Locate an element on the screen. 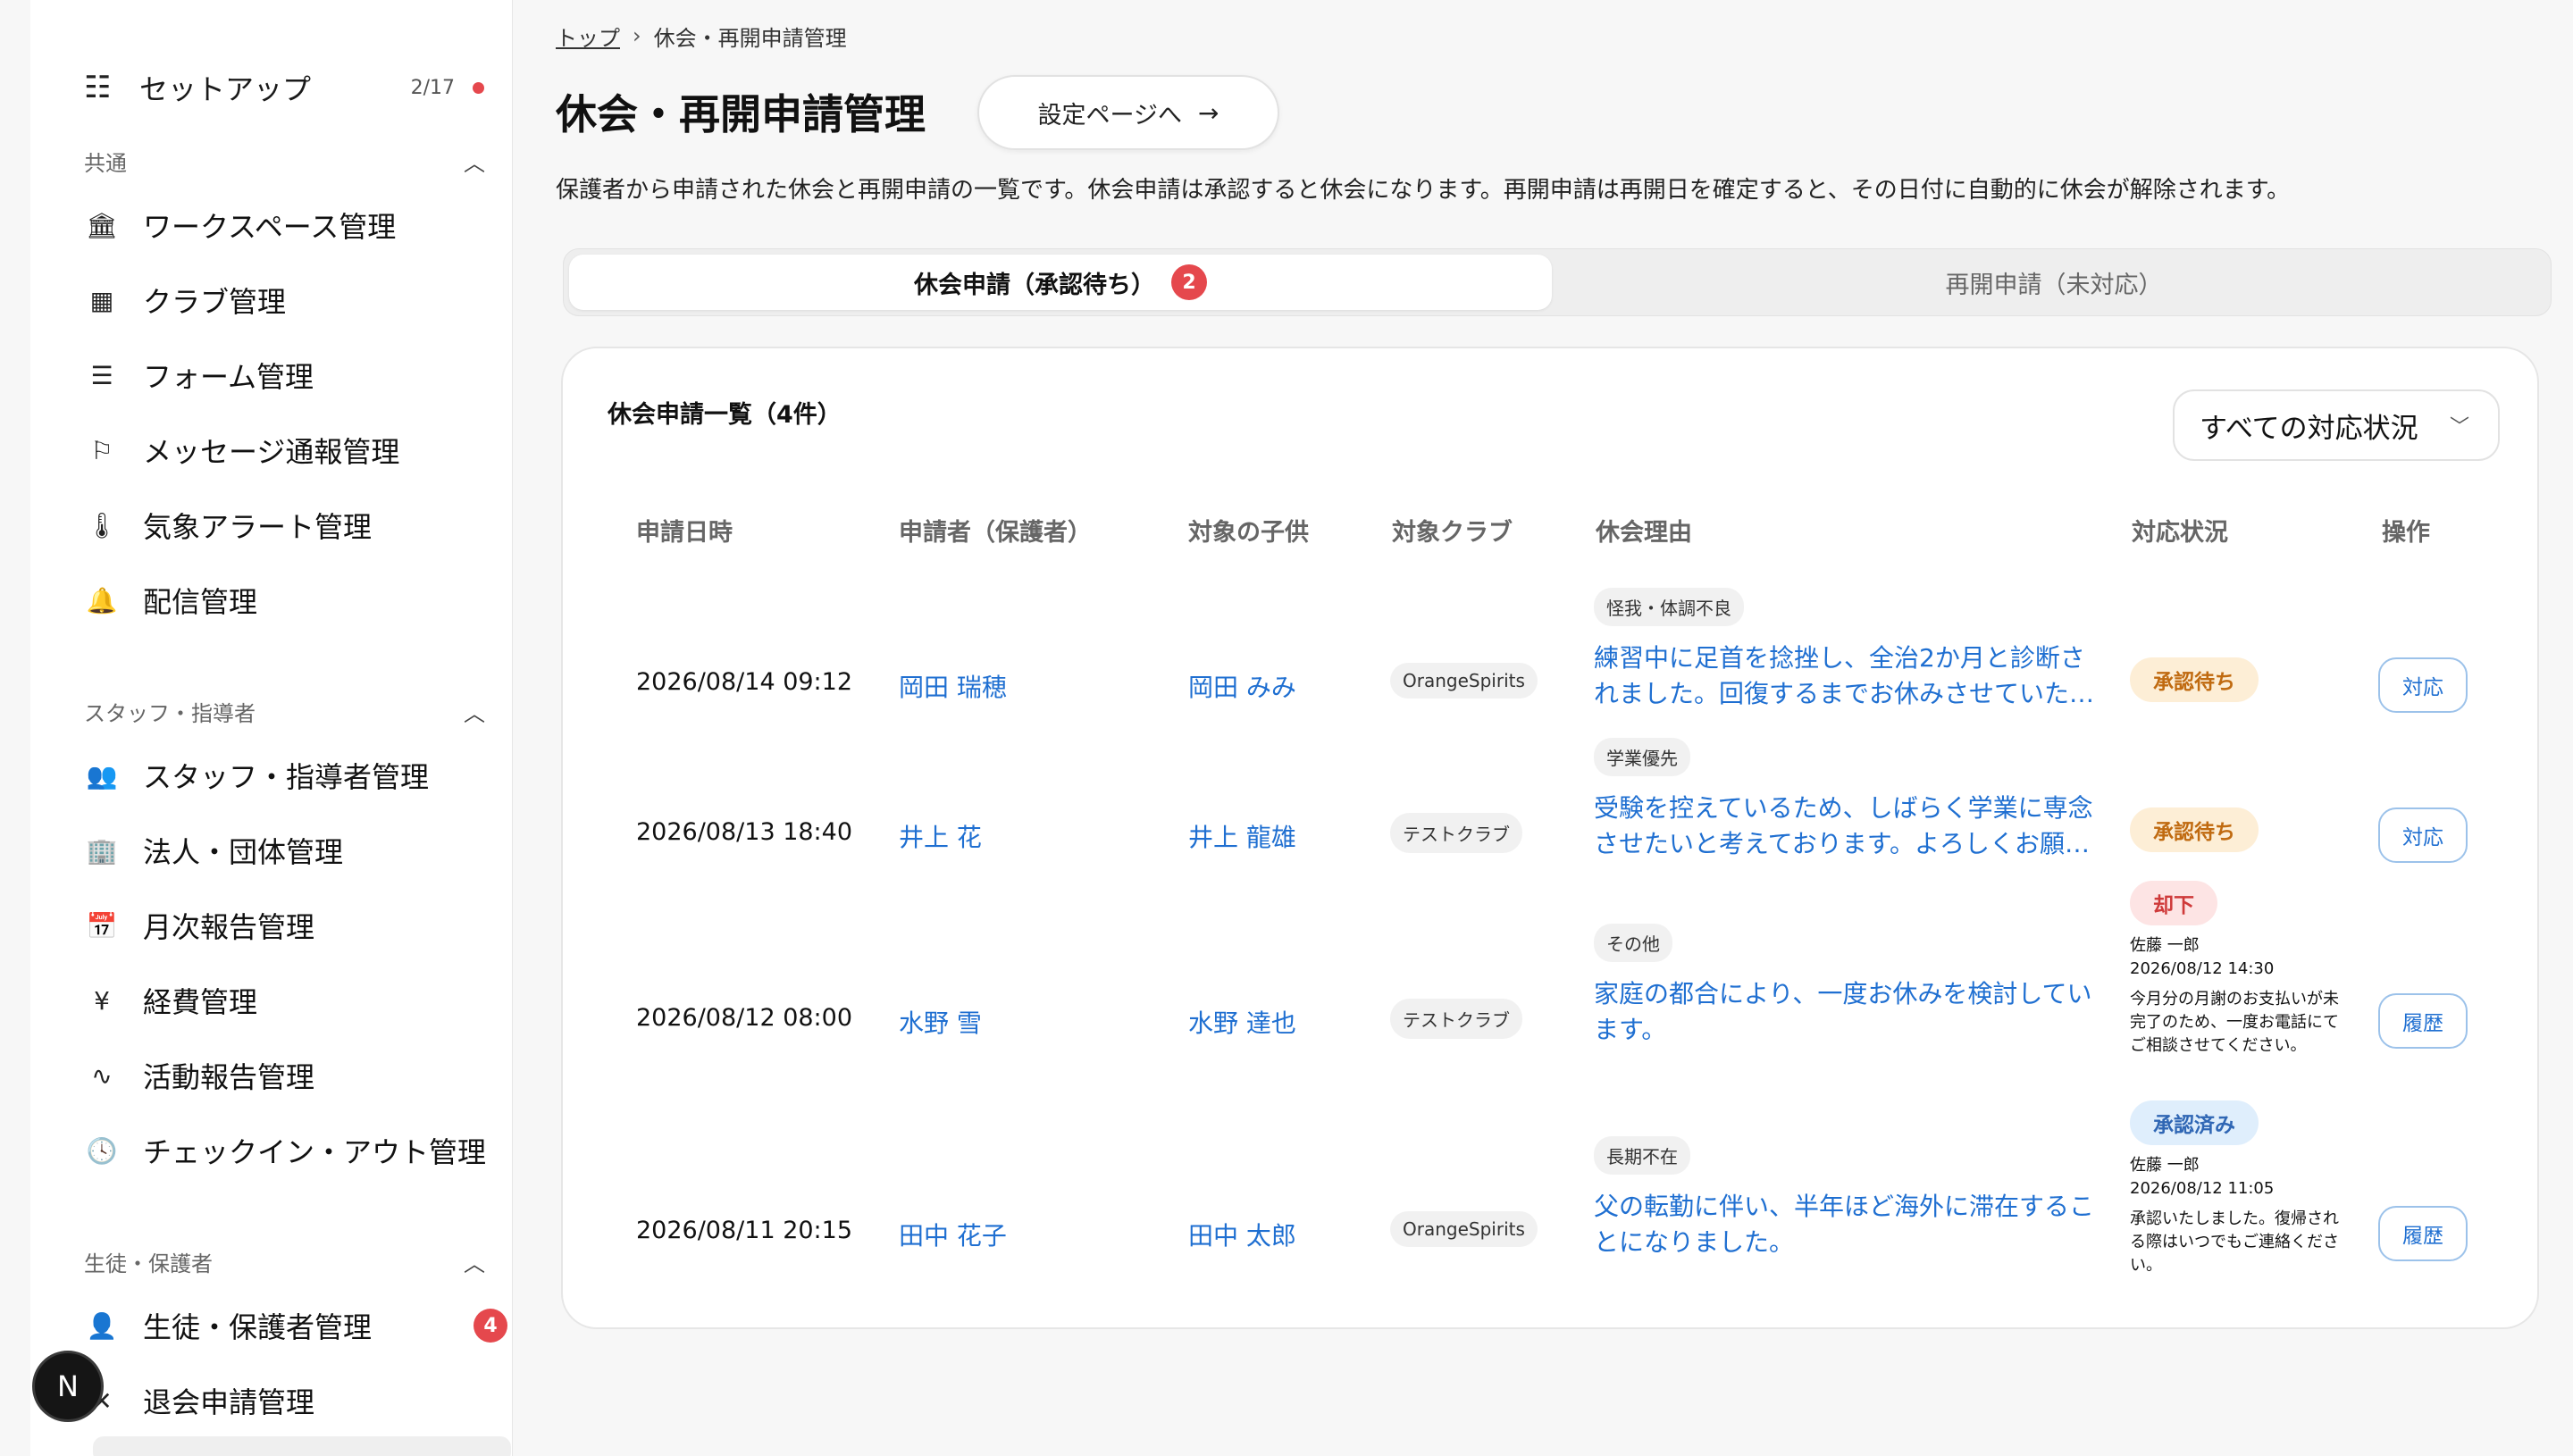 The height and width of the screenshot is (1456, 2573). tab-suspension-requests: 休会申請（承認待ち） 2 is located at coordinates (1060, 282).